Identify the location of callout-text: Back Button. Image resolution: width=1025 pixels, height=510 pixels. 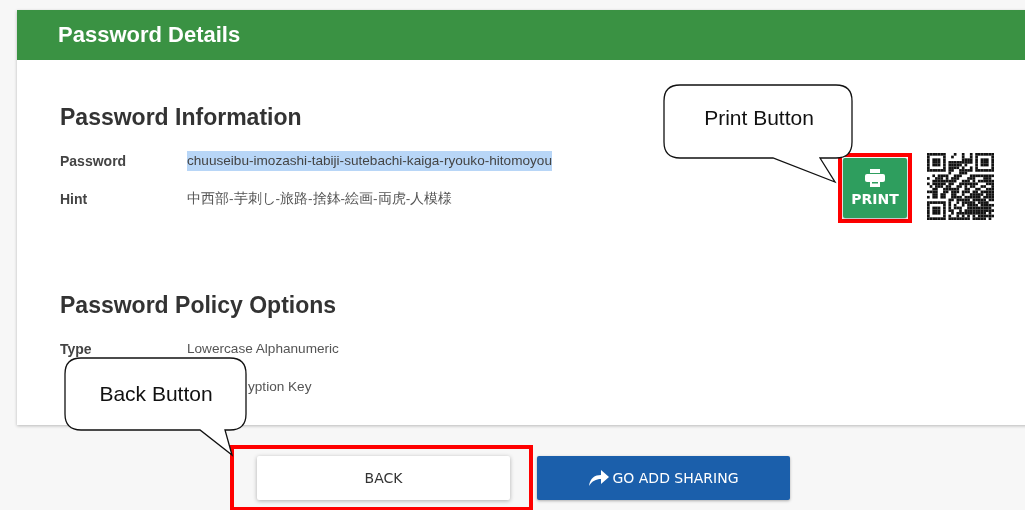
(156, 394).